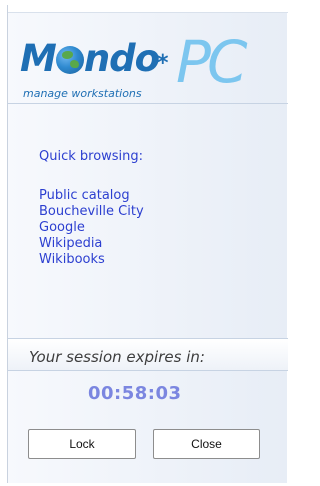 This screenshot has height=486, width=320. I want to click on panel-top-bar, so click(148, 9).